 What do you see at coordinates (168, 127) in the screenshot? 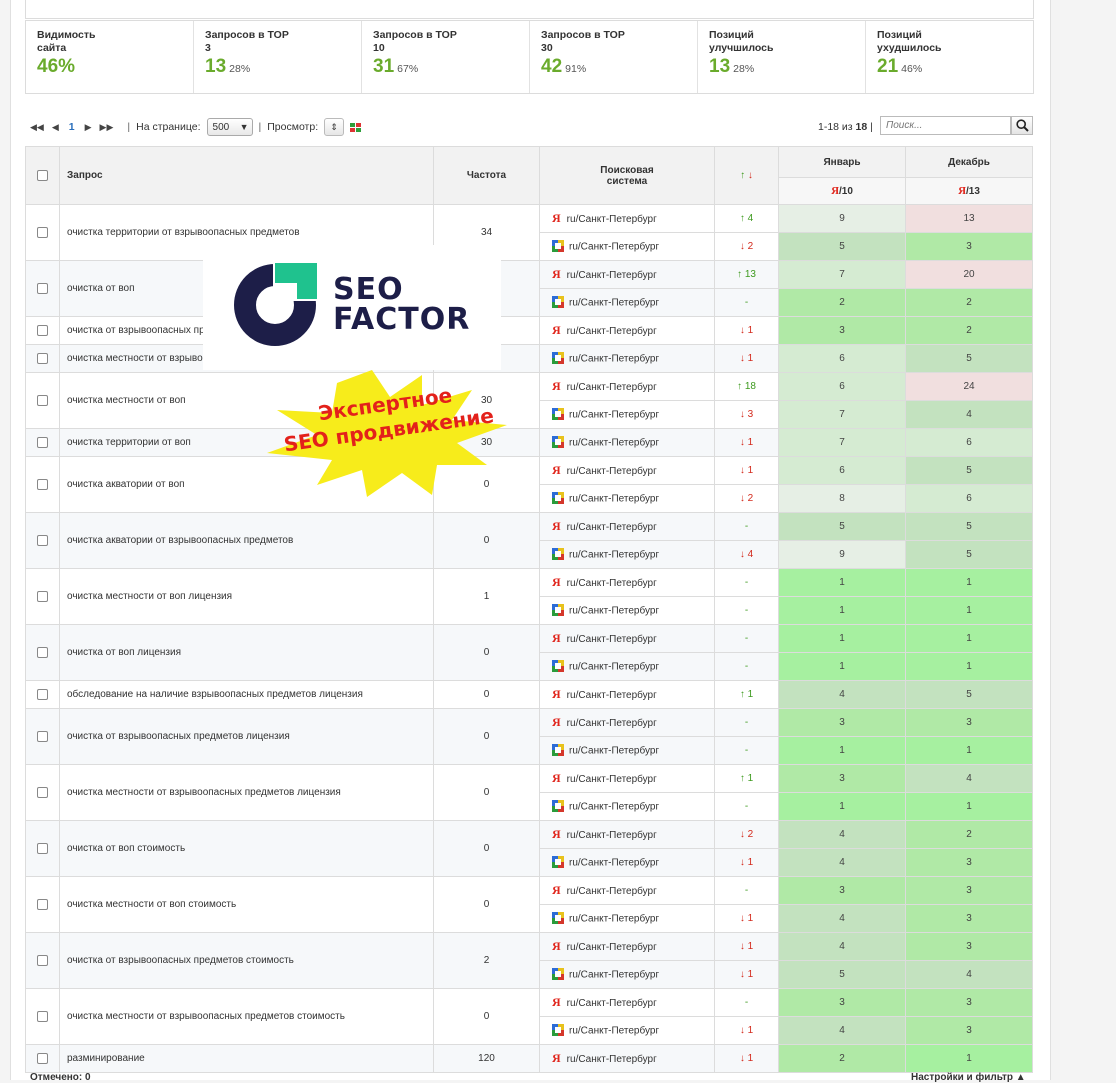
I see `per-page-label: На странице:` at bounding box center [168, 127].